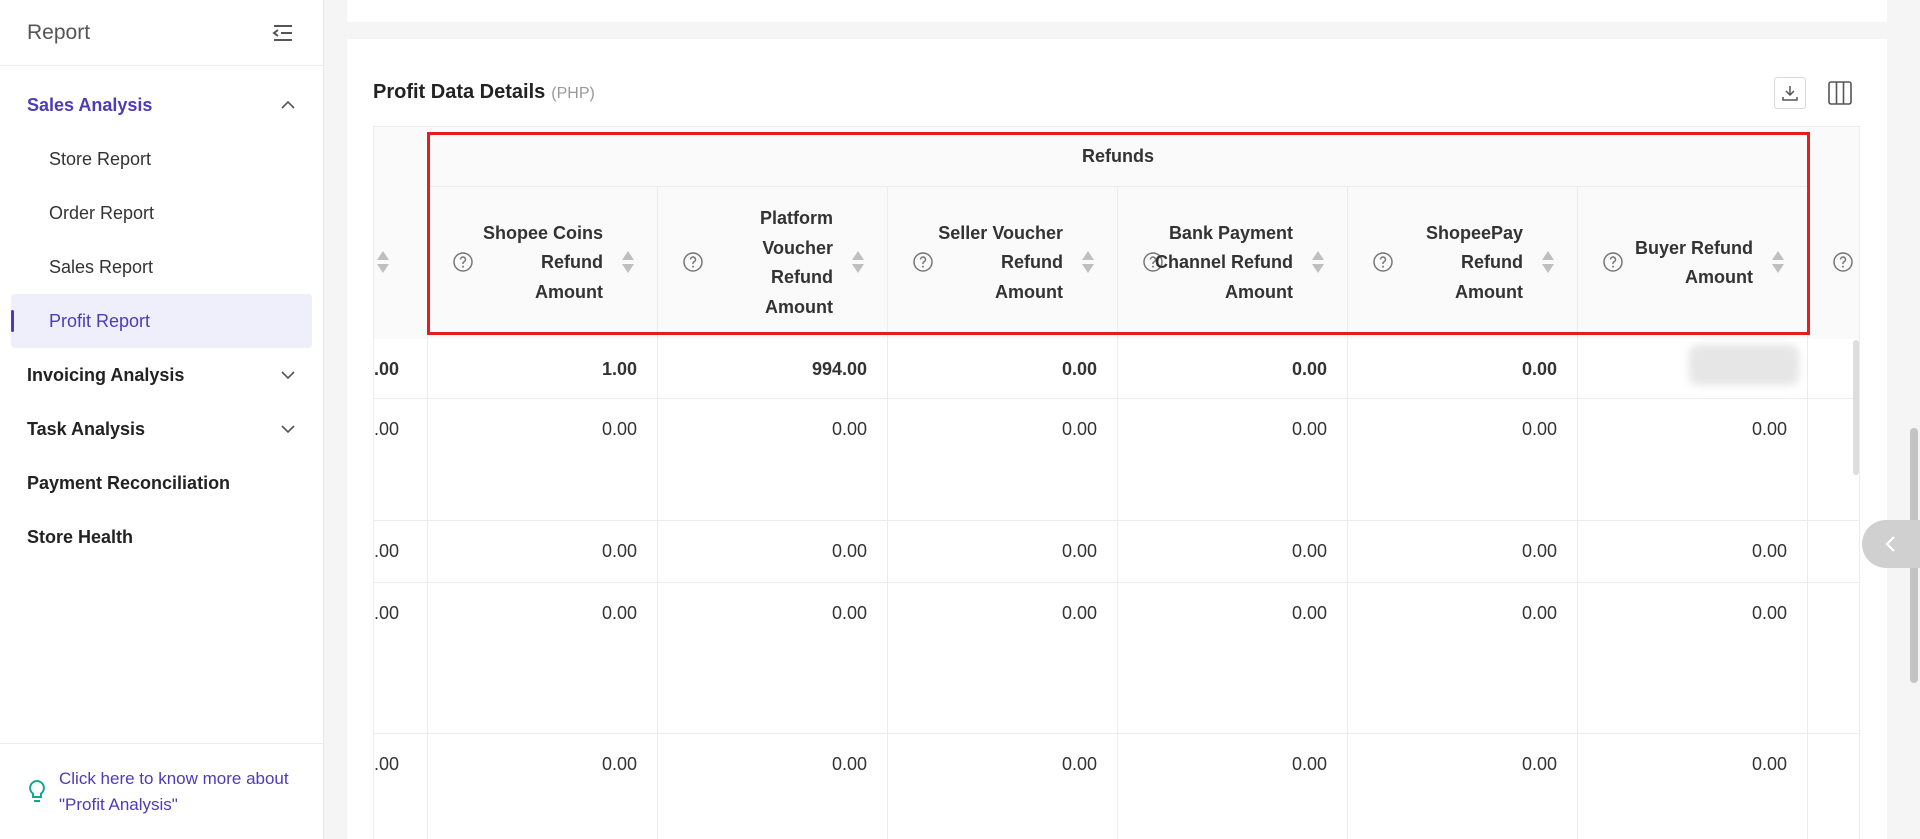  I want to click on table-cell-partial: 0.00, so click(401, 551).